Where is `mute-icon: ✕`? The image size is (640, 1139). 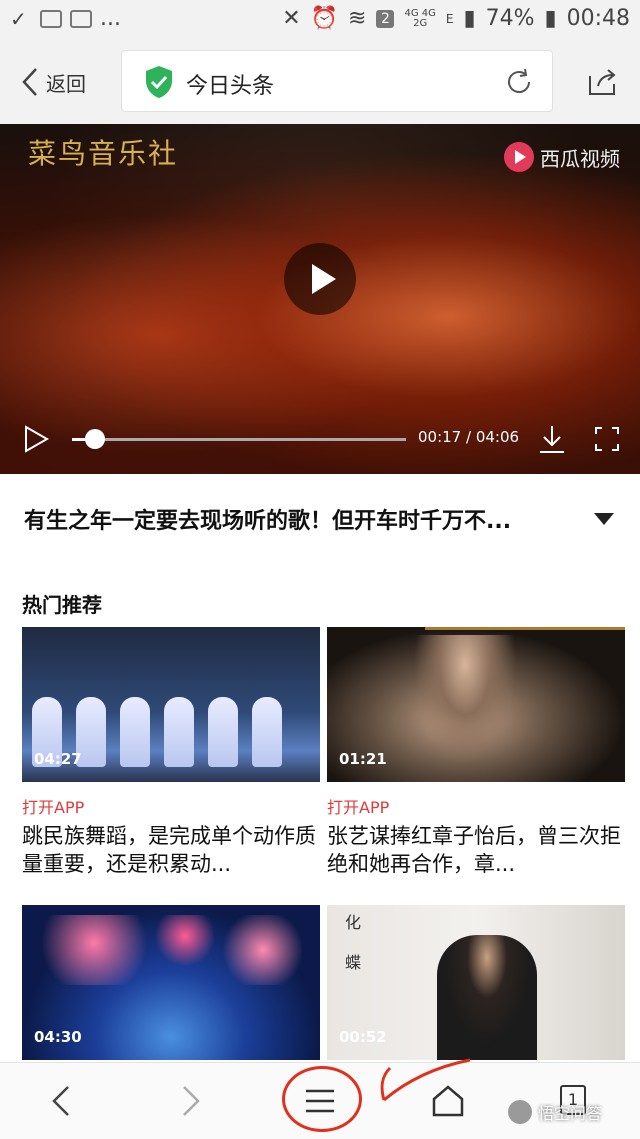 mute-icon: ✕ is located at coordinates (291, 18).